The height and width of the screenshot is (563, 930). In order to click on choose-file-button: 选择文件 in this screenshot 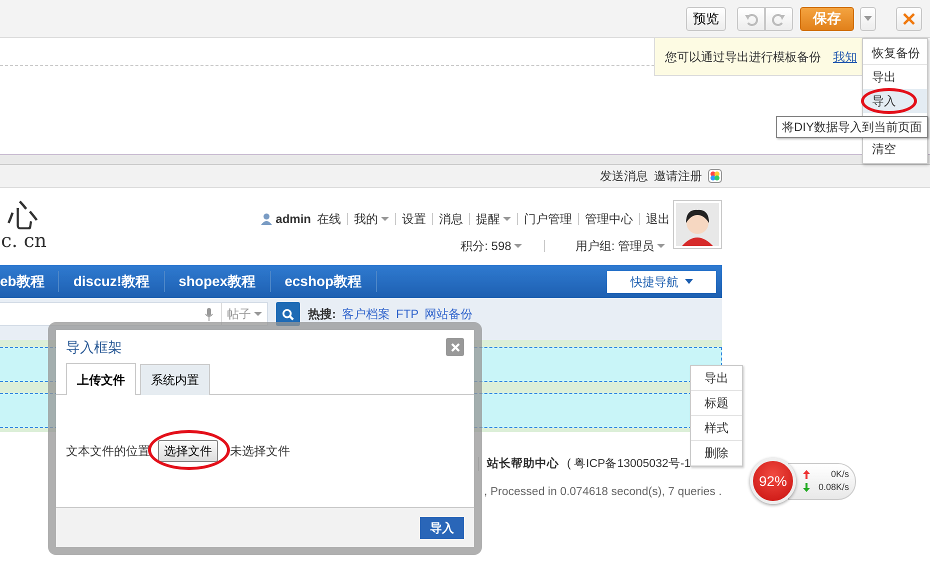, I will do `click(188, 451)`.